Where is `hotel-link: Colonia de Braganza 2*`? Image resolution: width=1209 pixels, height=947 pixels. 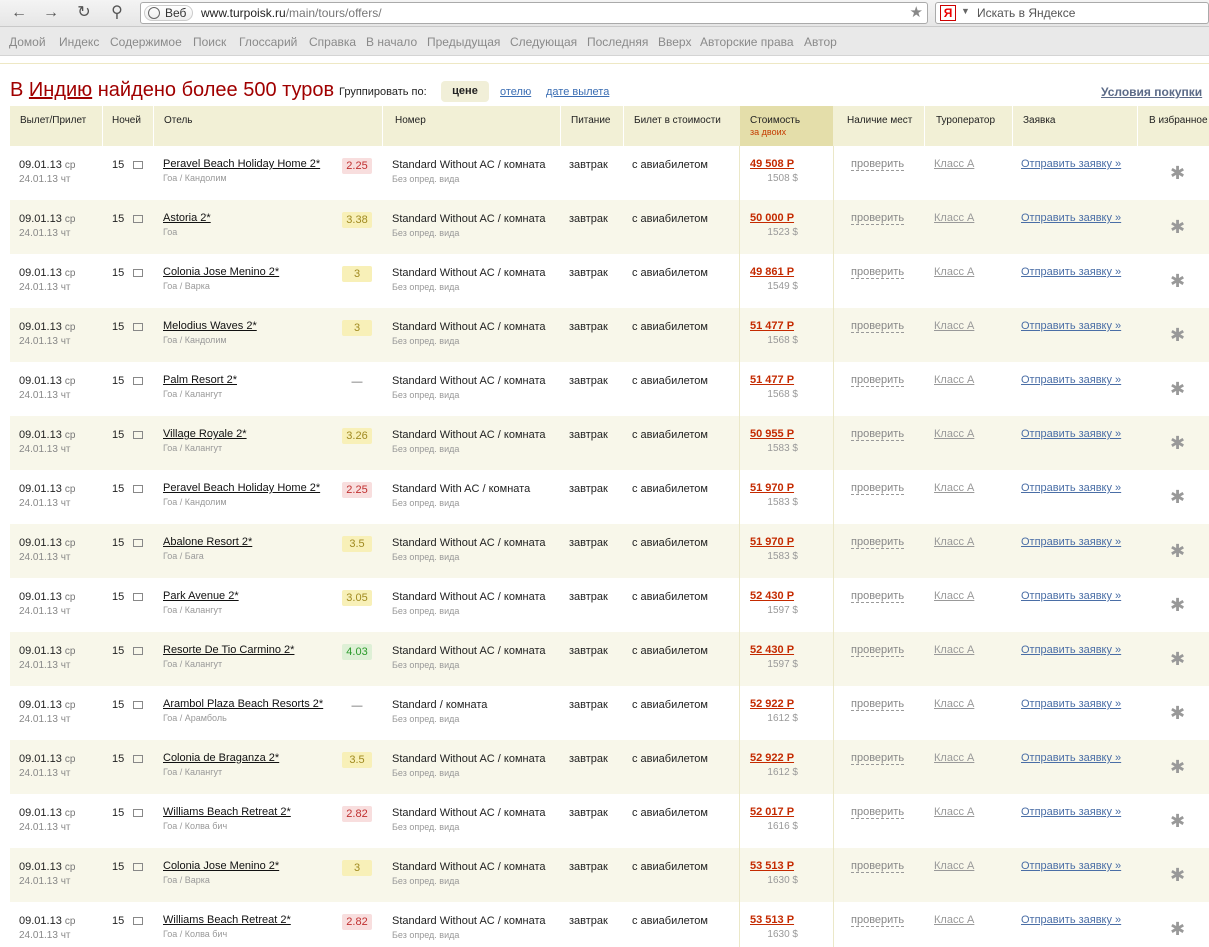
hotel-link: Colonia de Braganza 2* is located at coordinates (221, 758).